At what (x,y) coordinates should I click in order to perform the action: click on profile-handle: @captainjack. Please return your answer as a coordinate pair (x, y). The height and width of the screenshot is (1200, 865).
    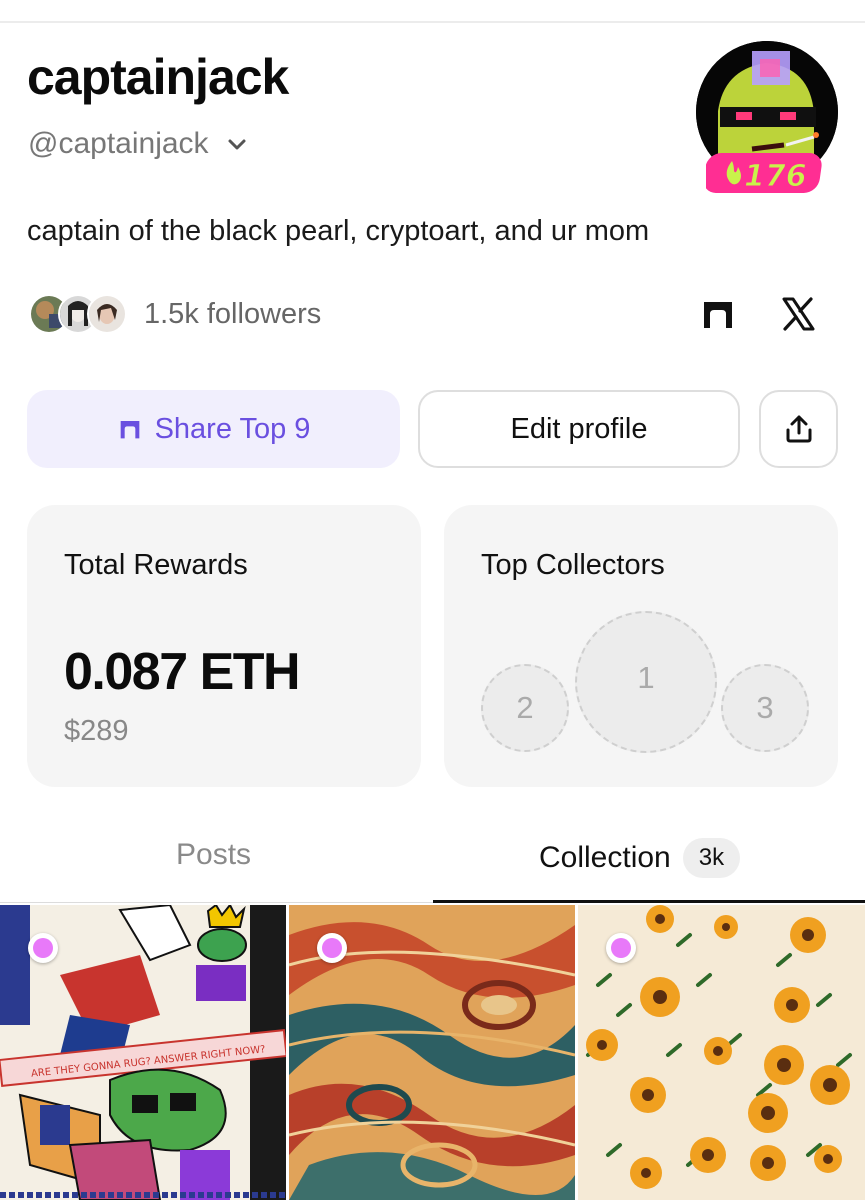
    Looking at the image, I should click on (118, 143).